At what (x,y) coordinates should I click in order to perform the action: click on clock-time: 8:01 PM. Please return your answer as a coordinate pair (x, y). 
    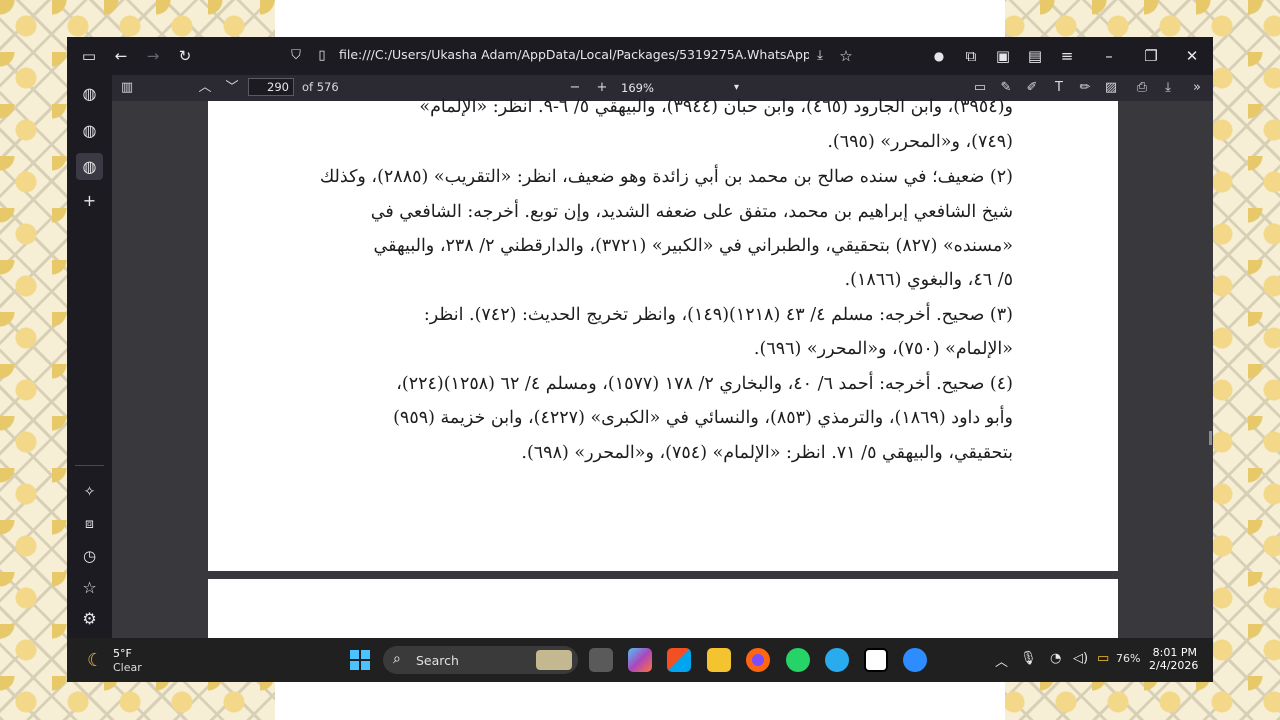
    Looking at the image, I should click on (1174, 652).